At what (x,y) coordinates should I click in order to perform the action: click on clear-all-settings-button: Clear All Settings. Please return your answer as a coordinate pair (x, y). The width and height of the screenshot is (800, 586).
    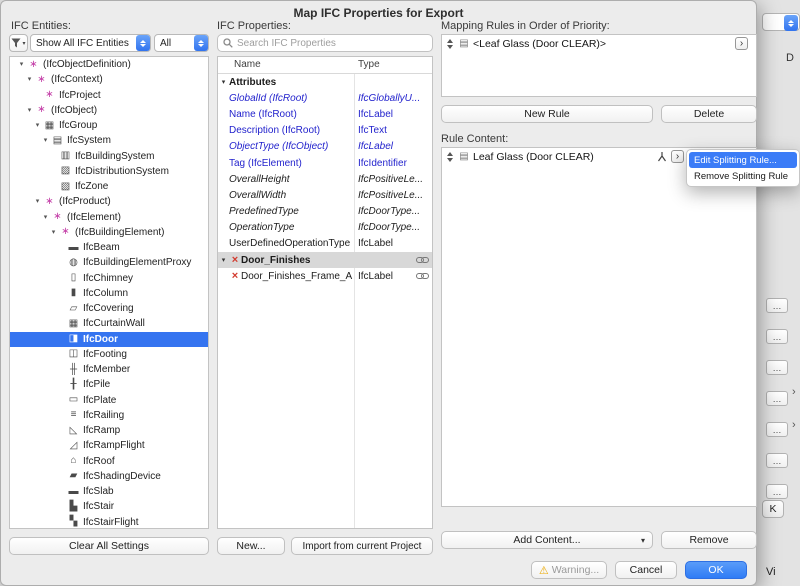
    Looking at the image, I should click on (109, 546).